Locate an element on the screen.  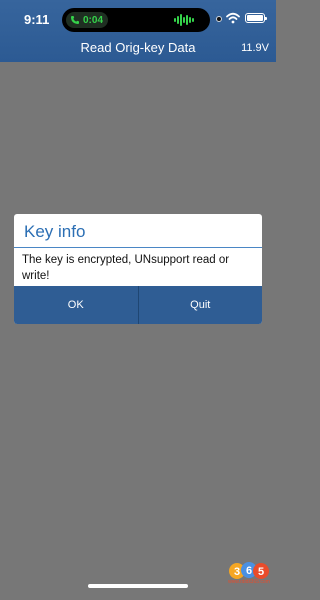
ok-button: OK is located at coordinates (76, 305).